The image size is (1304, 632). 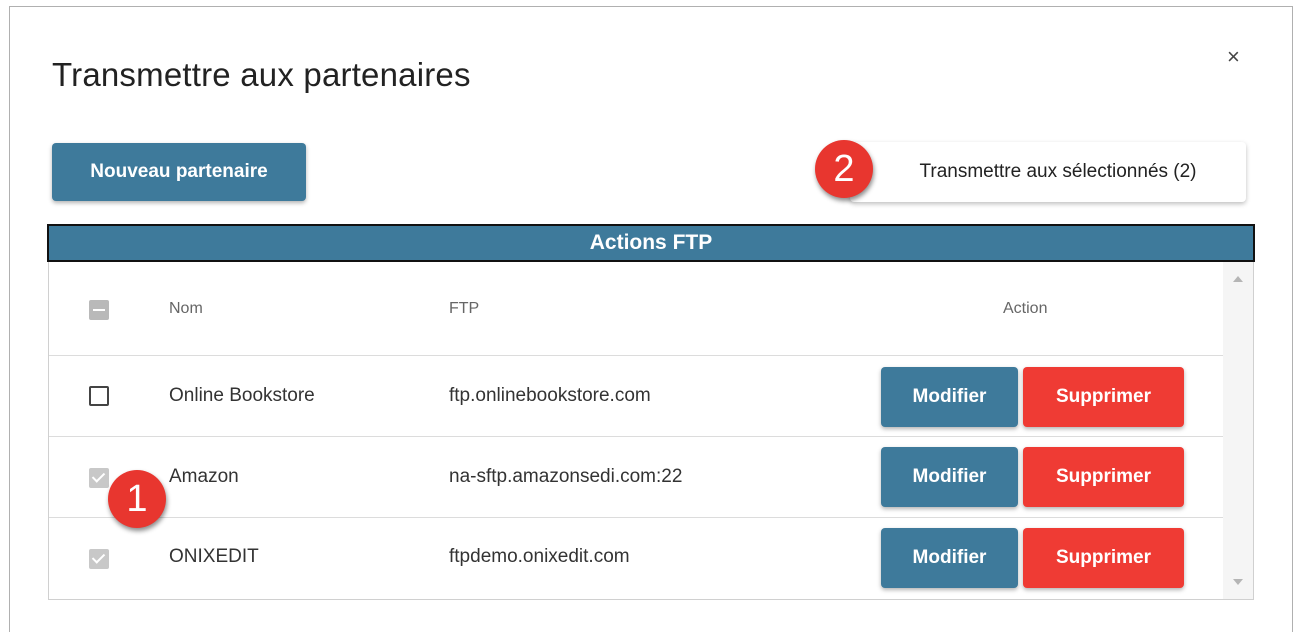 What do you see at coordinates (261, 74) in the screenshot?
I see `dialog-title: Transmettre aux partenaires` at bounding box center [261, 74].